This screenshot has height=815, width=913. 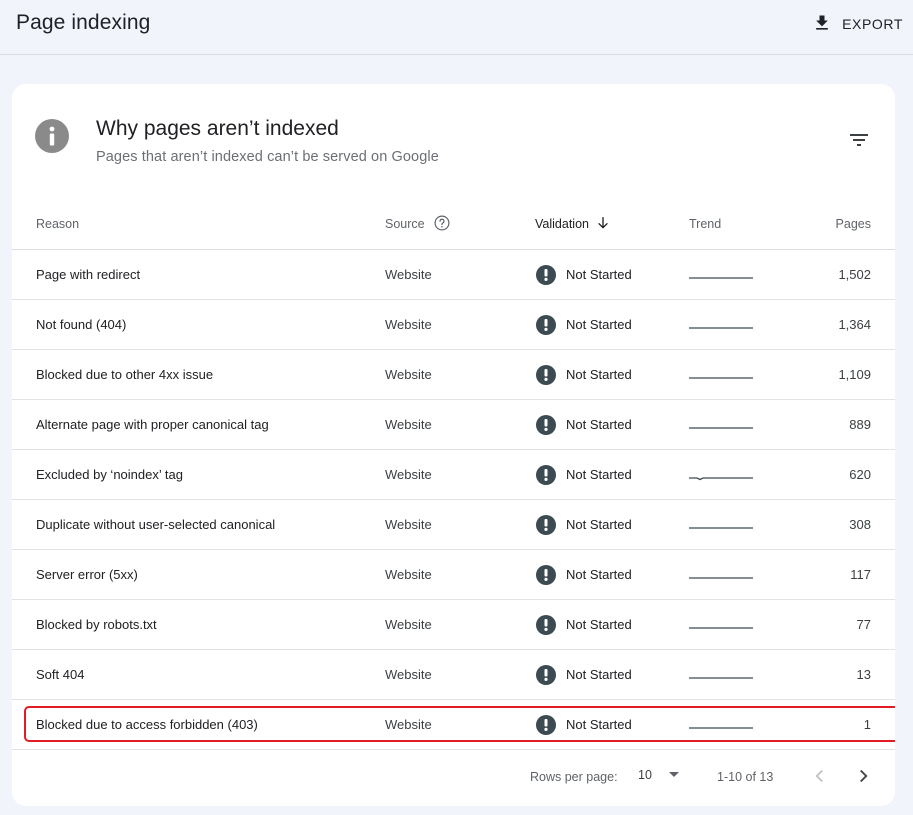 I want to click on table-row: Server error (5xx) Website Not Started 117, so click(x=453, y=575).